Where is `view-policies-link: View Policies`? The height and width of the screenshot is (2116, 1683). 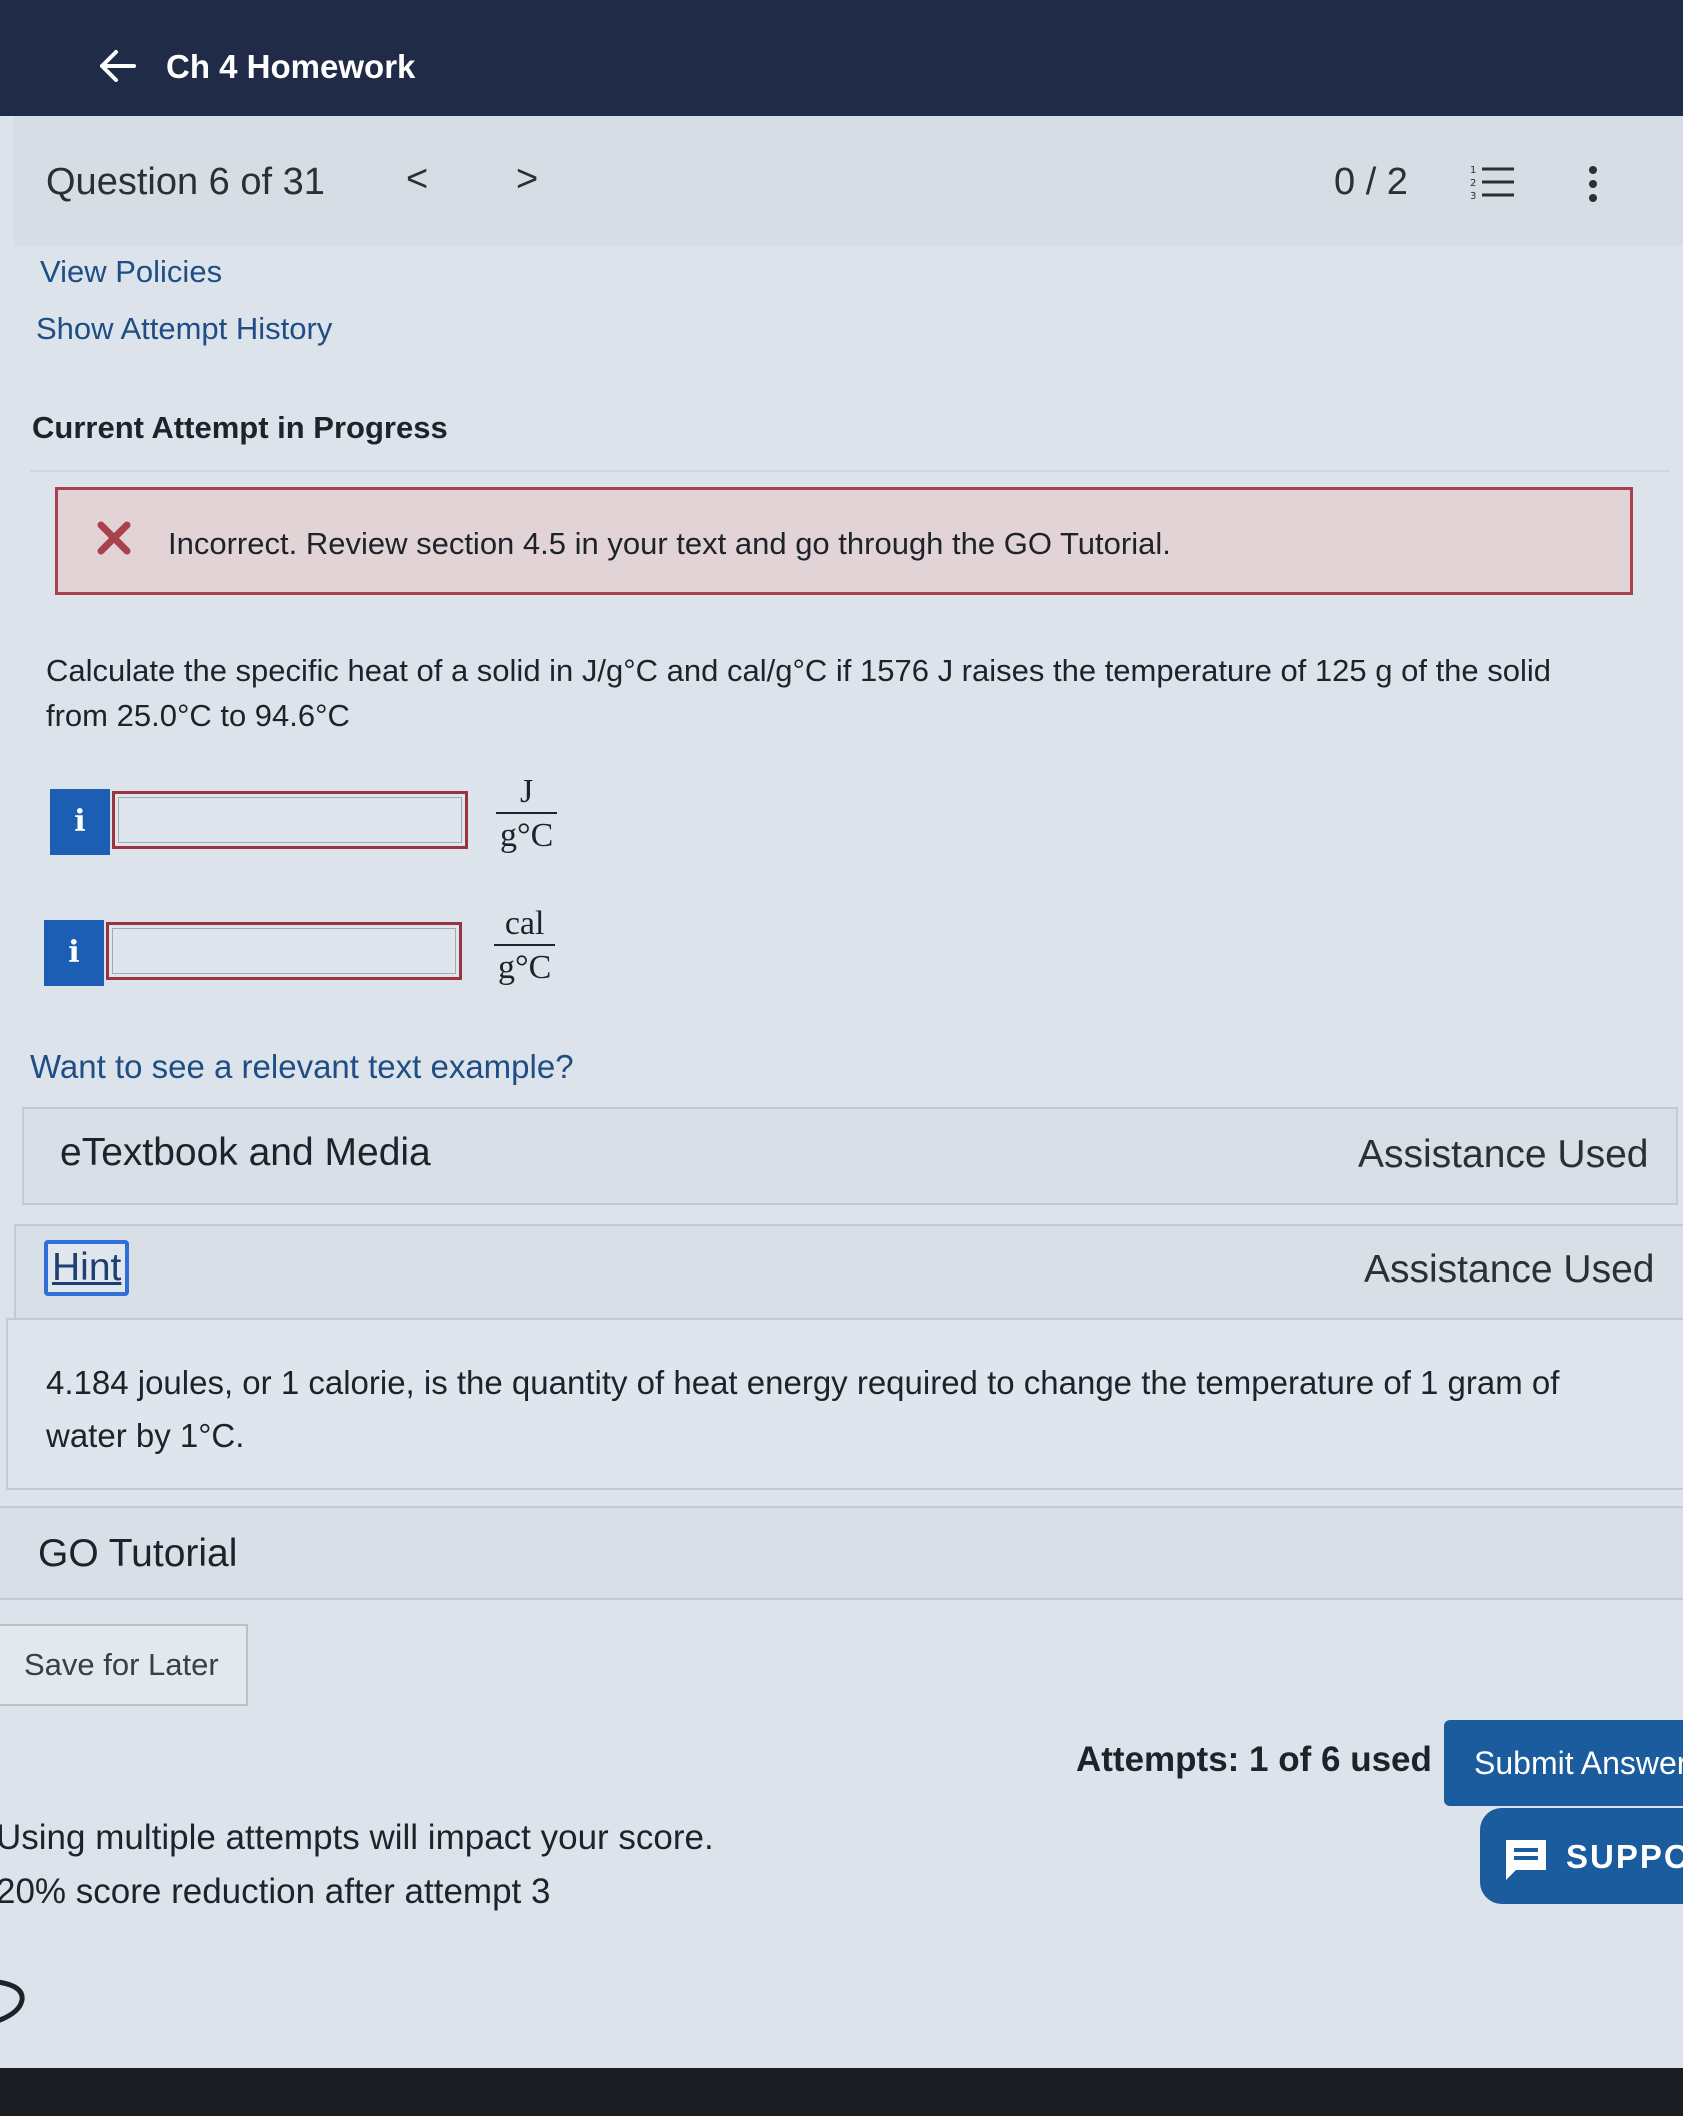 view-policies-link: View Policies is located at coordinates (131, 272).